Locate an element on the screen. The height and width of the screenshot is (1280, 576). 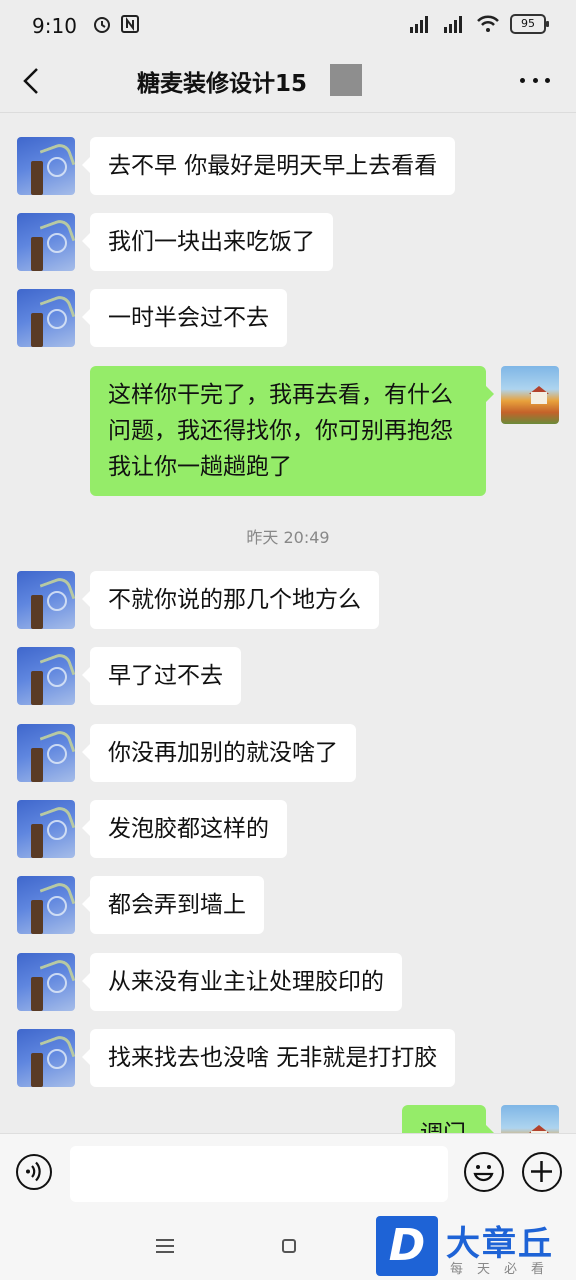
home-nav-button is located at coordinates (289, 1246).